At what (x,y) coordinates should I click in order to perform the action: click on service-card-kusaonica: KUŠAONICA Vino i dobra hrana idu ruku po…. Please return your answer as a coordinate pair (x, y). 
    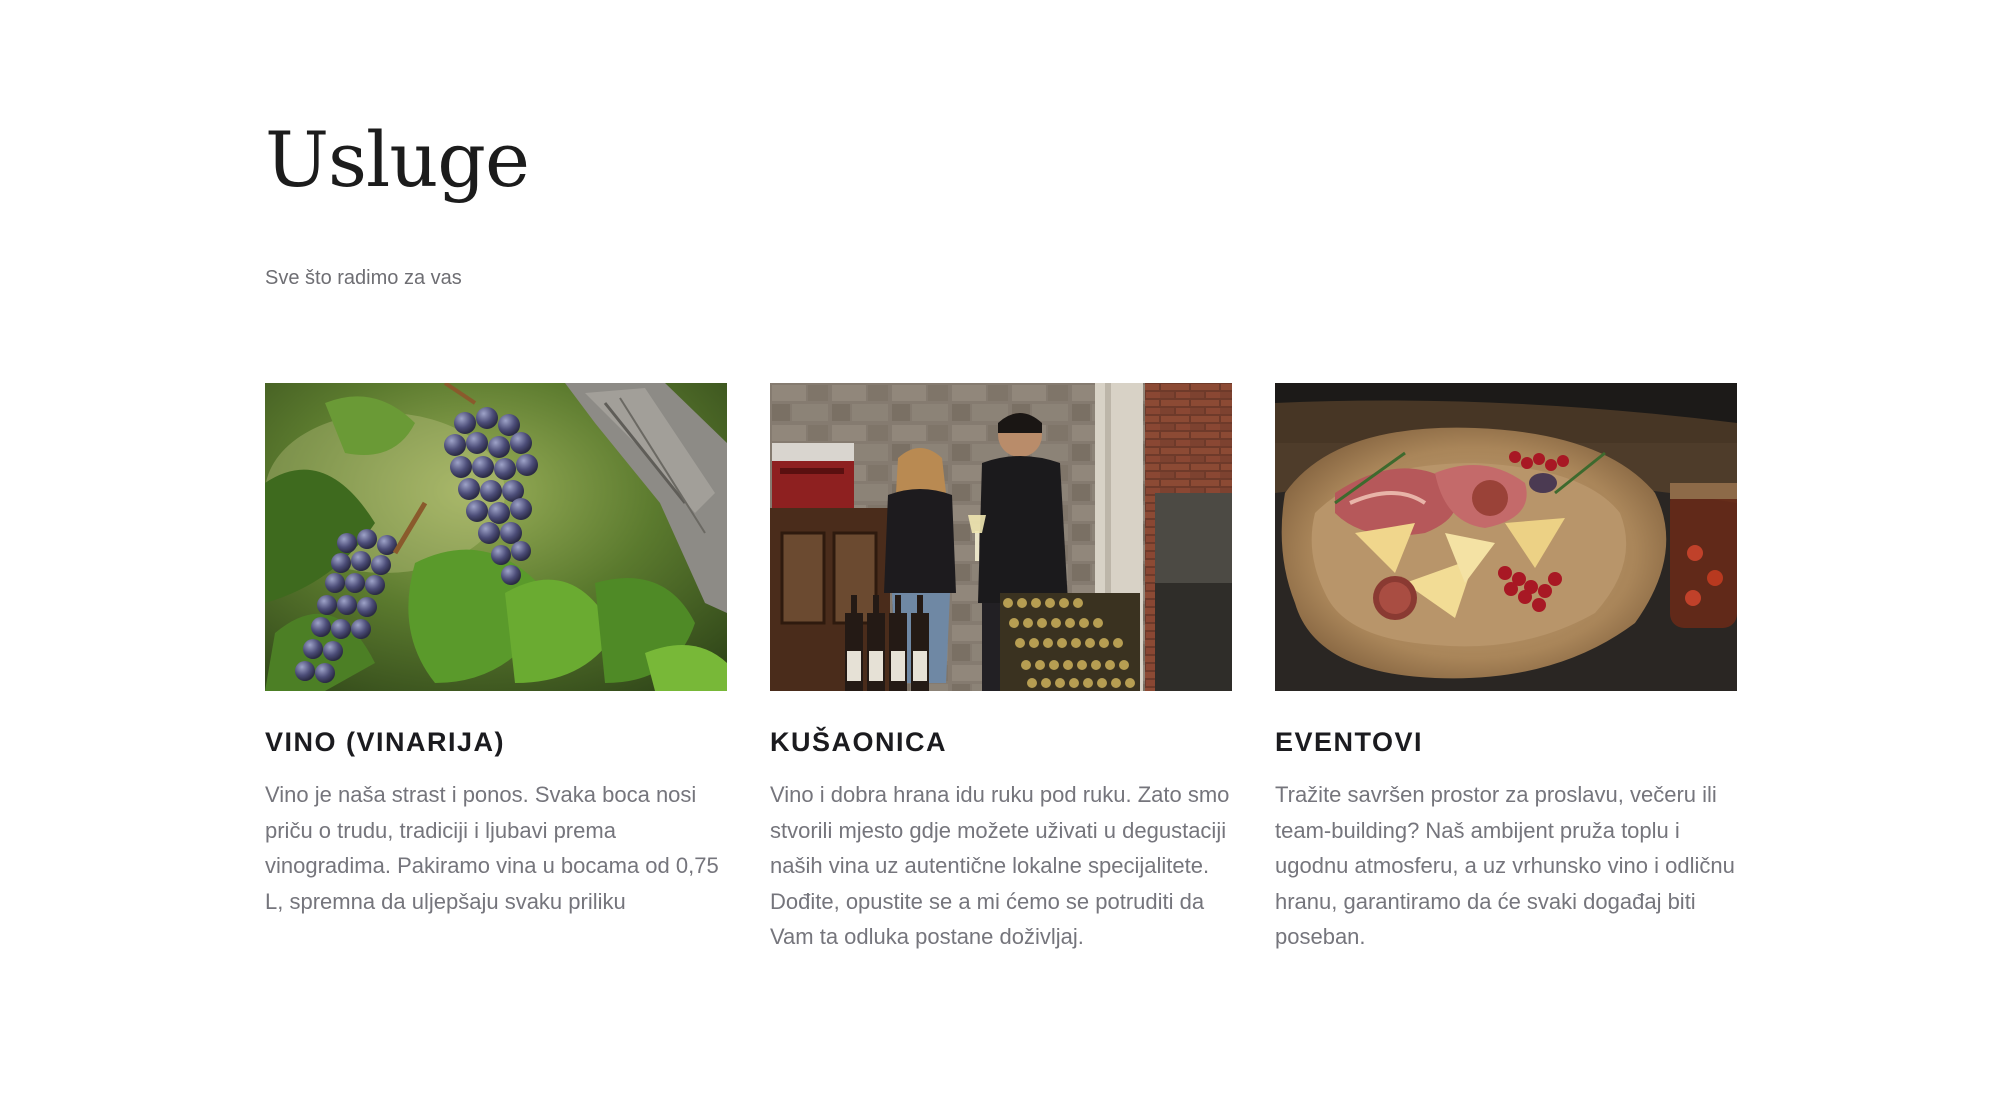
    Looking at the image, I should click on (1001, 666).